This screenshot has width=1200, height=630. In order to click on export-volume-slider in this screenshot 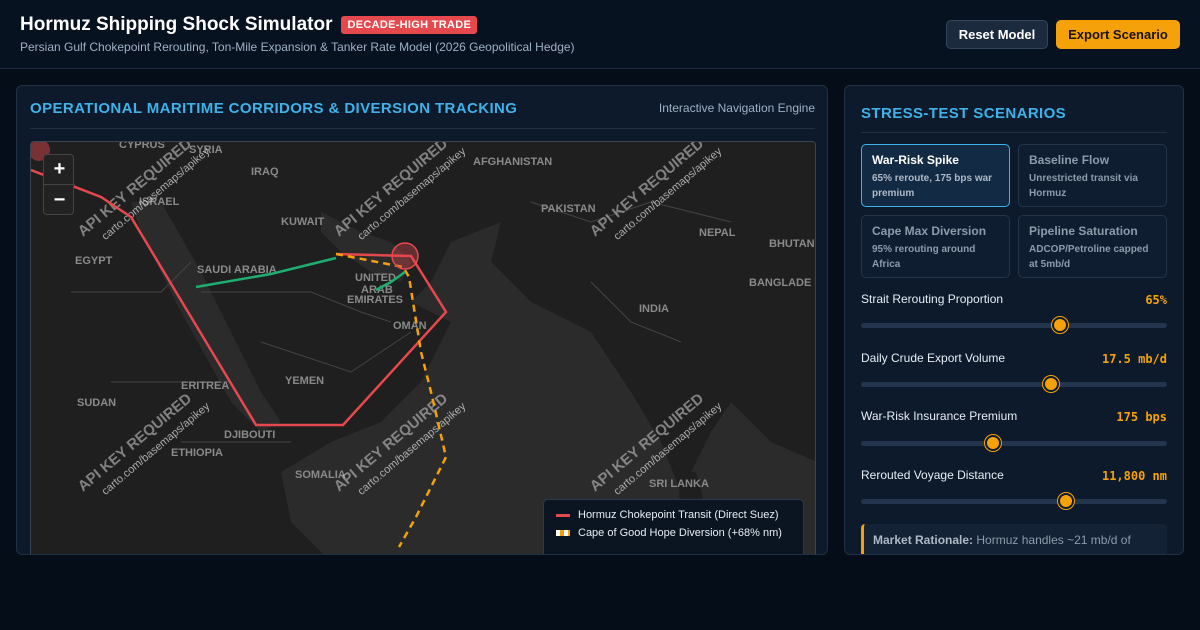, I will do `click(1014, 384)`.